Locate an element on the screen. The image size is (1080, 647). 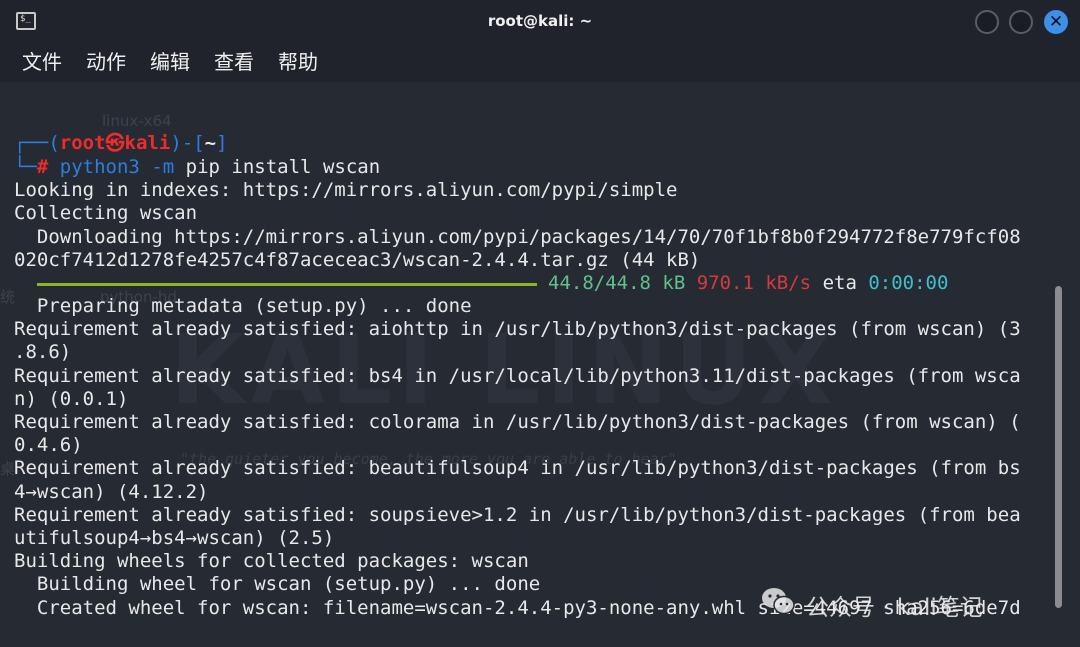
download-progress-stats: 44.8/44.8 kB 970.1 kB/s eta 0:00:00 is located at coordinates (748, 283).